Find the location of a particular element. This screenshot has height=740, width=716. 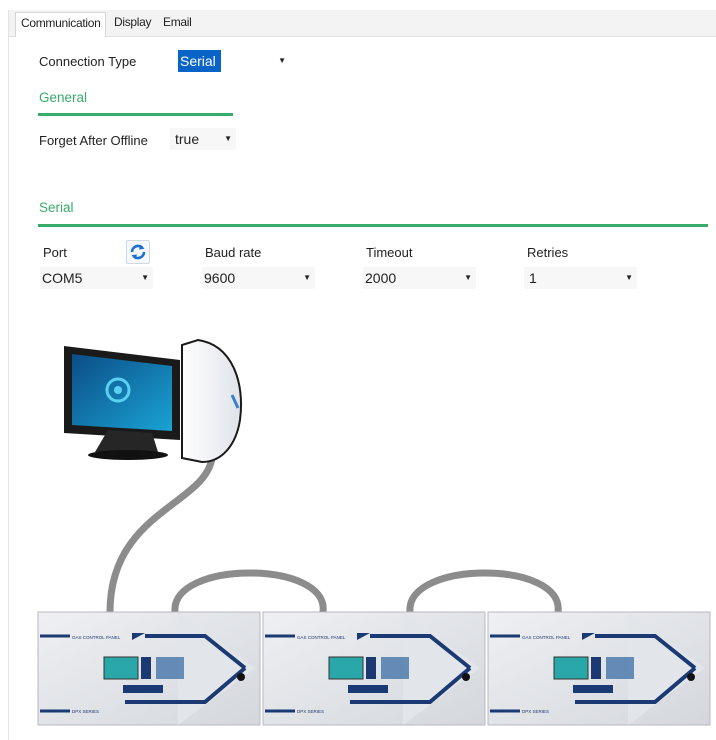

general-section-title: General is located at coordinates (63, 97).